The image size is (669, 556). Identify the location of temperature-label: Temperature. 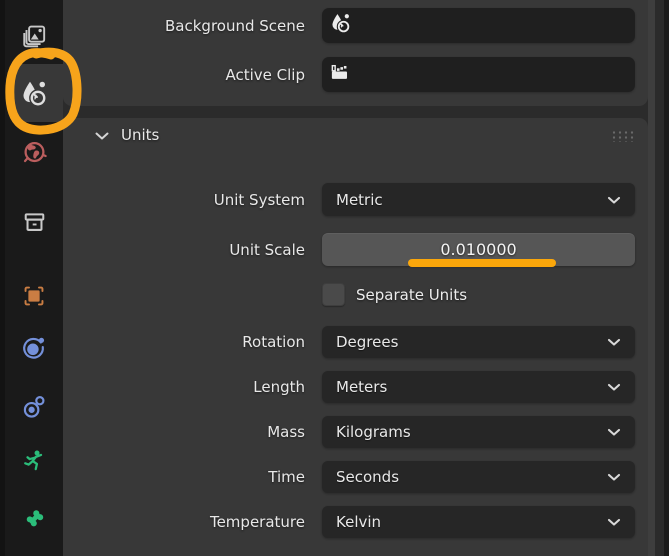
(257, 522).